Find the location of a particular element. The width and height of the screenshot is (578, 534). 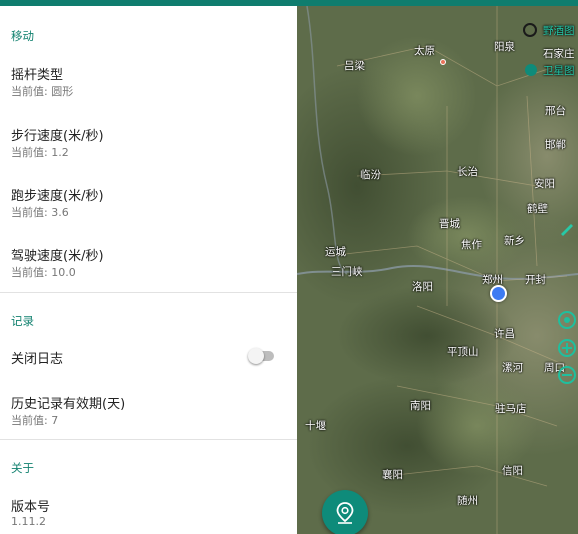

city-label-taiyuan: 太原 is located at coordinates (424, 51).